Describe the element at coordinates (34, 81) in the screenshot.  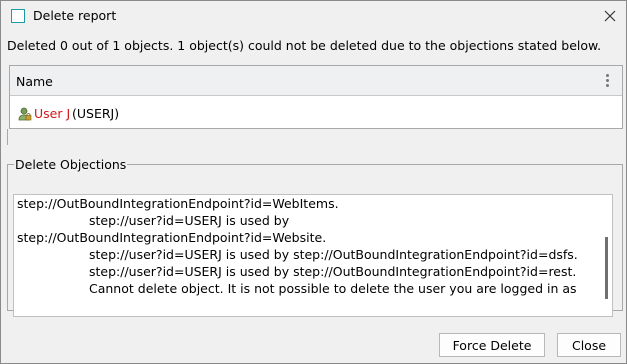
I see `column-header-name: Name` at that location.